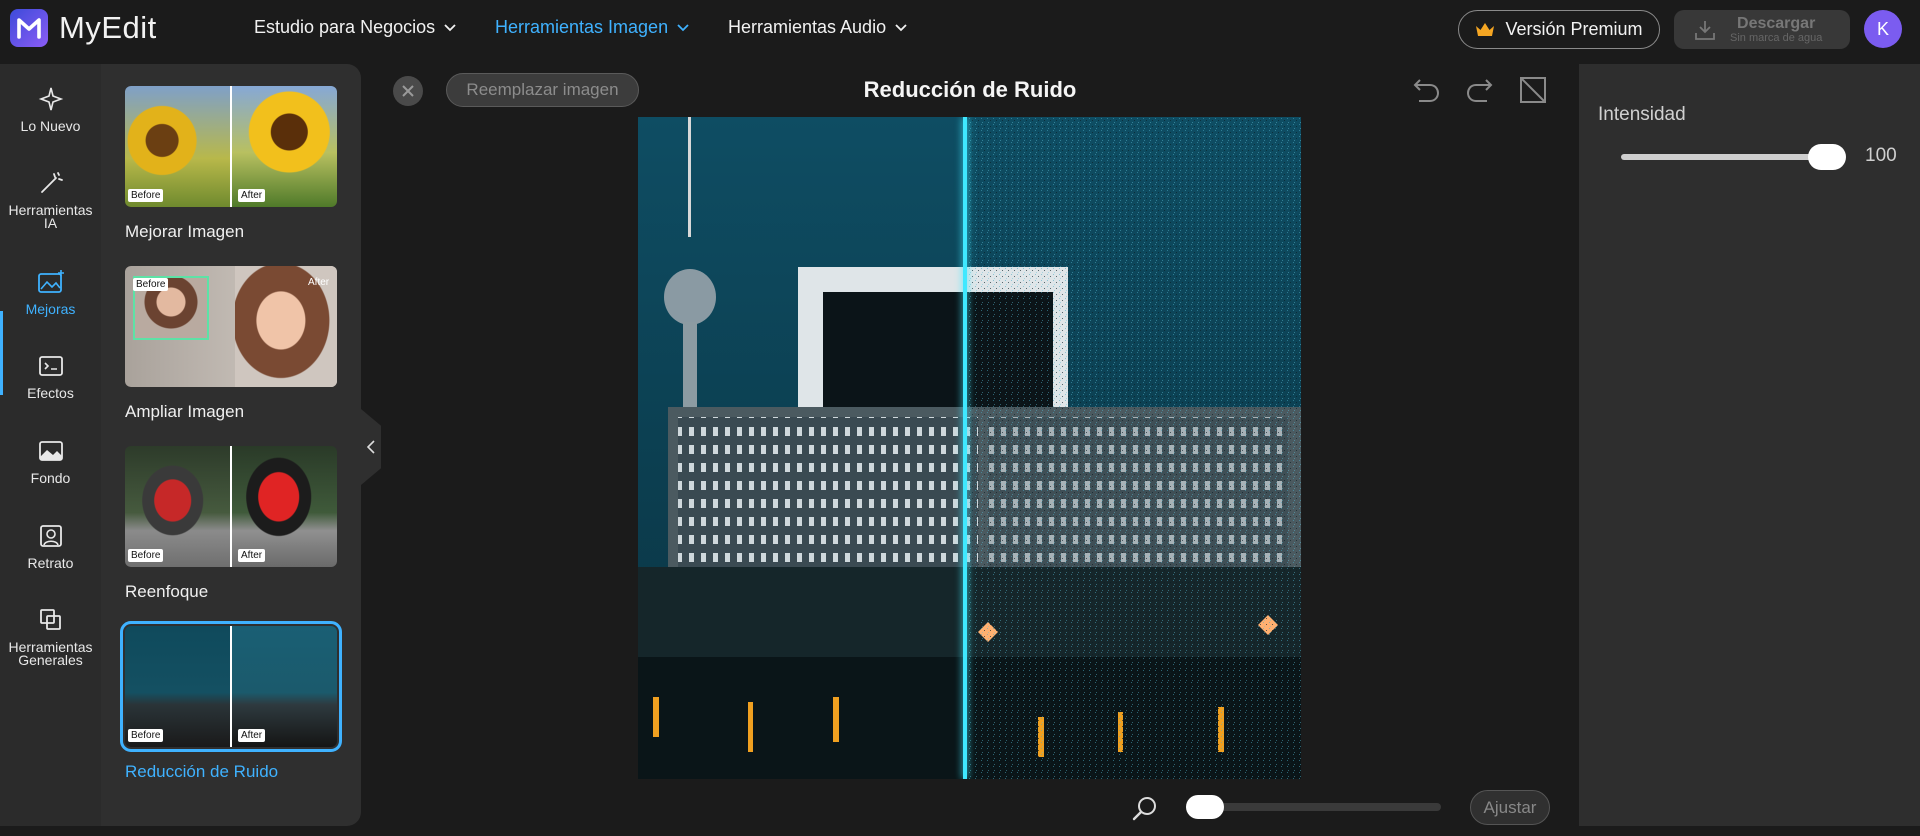 The width and height of the screenshot is (1920, 836). Describe the element at coordinates (1574, 29) in the screenshot. I see `premium-label: Versión Premium` at that location.